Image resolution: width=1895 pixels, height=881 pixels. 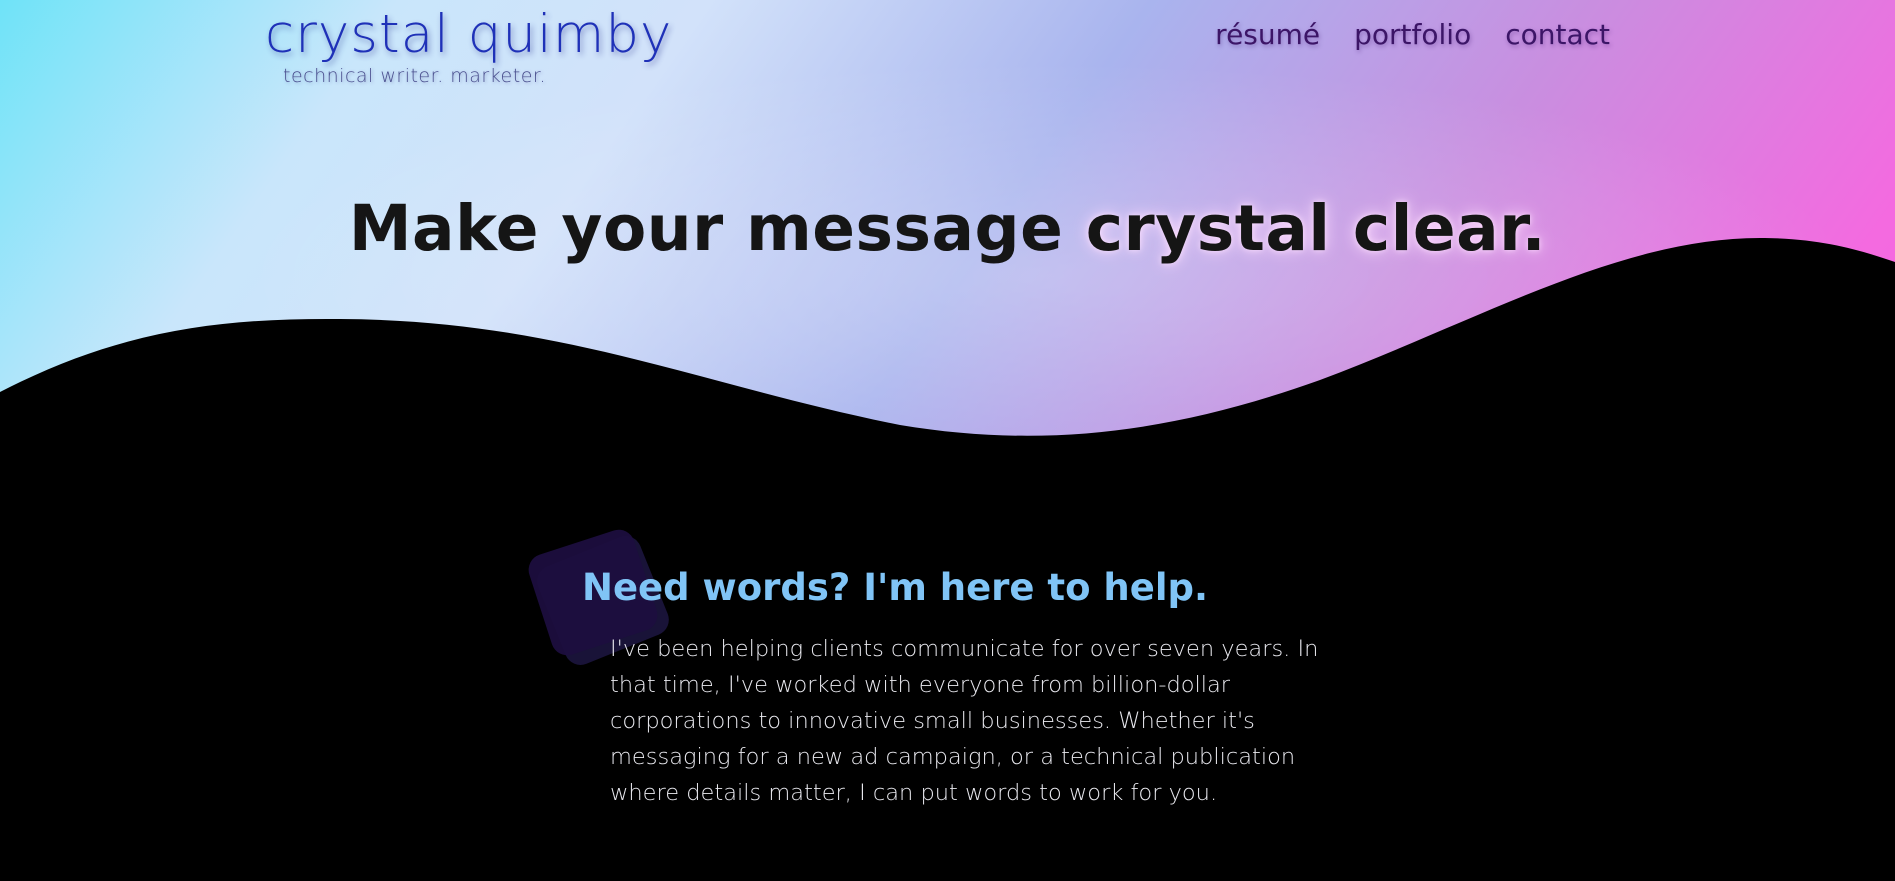 I want to click on site-name: crystal quimby, so click(x=468, y=34).